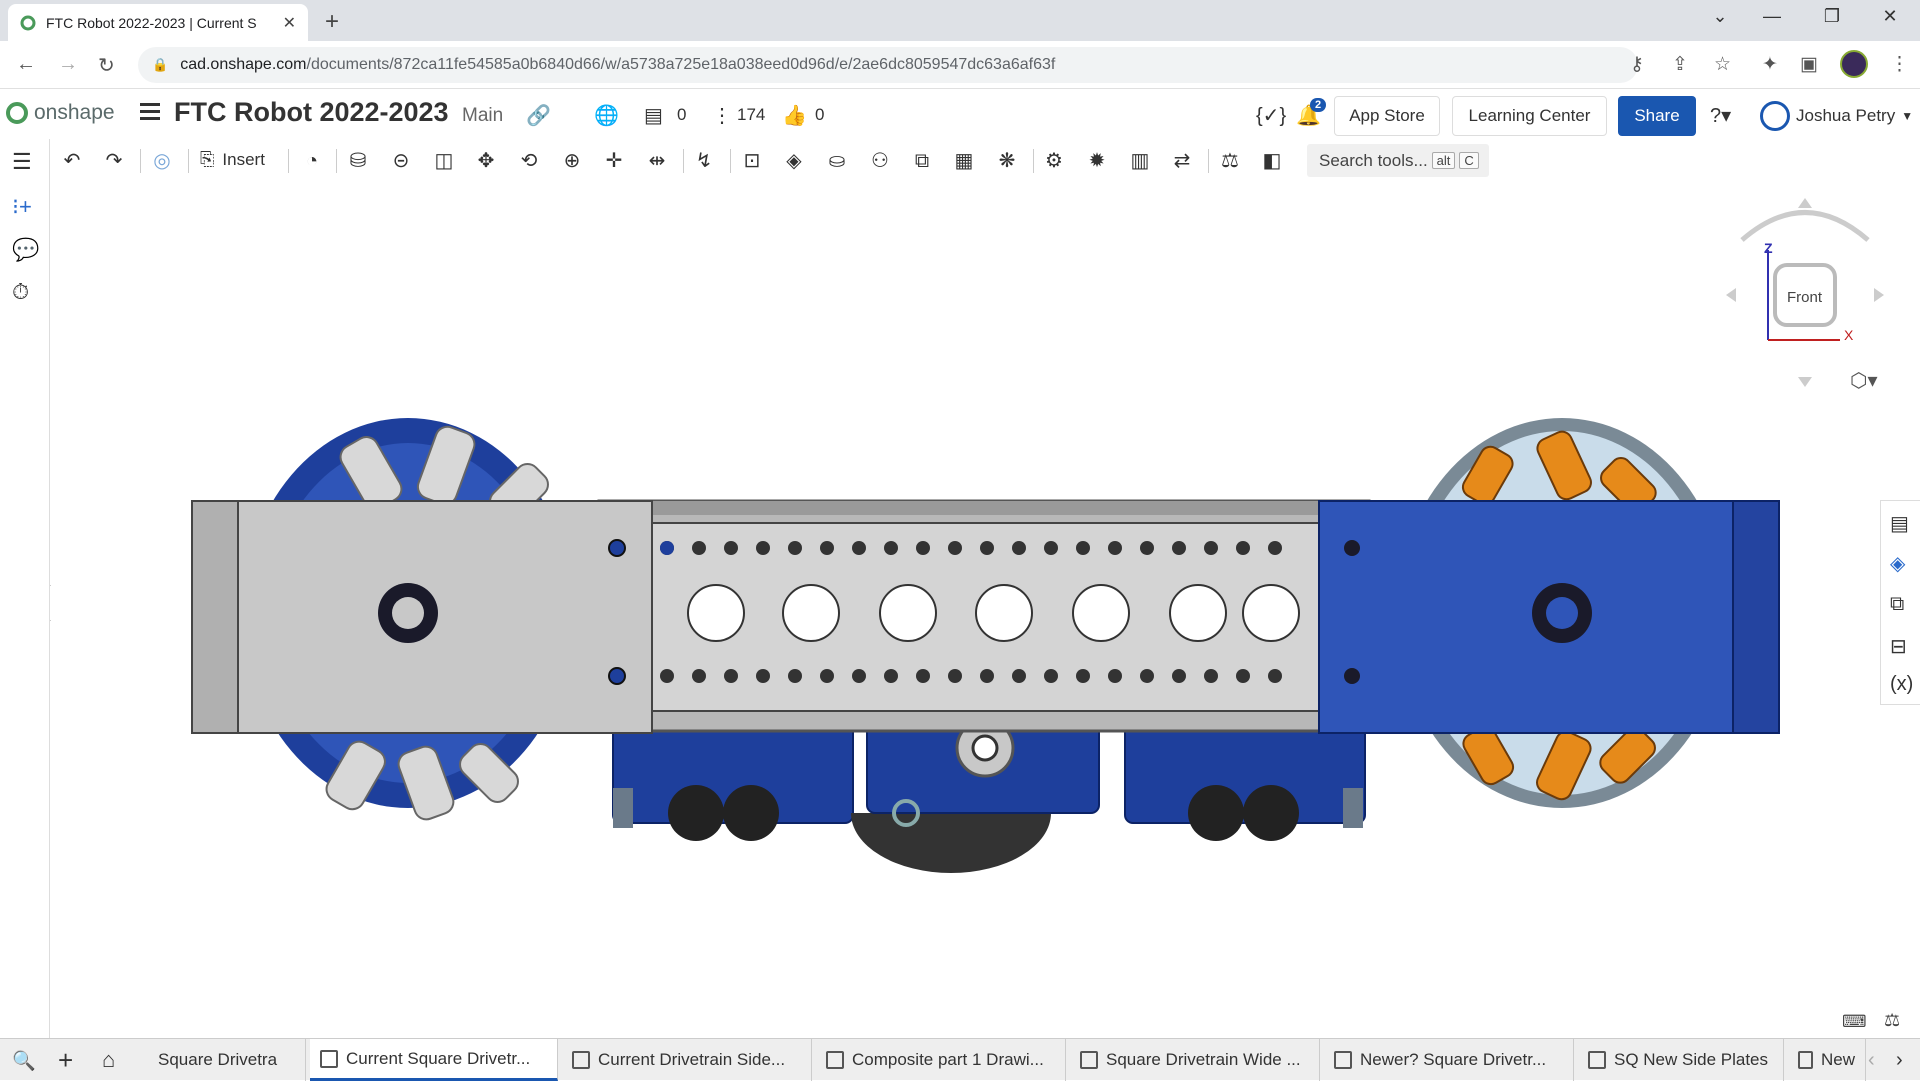 The height and width of the screenshot is (1081, 1920). What do you see at coordinates (482, 116) in the screenshot?
I see `branch-name: Main` at bounding box center [482, 116].